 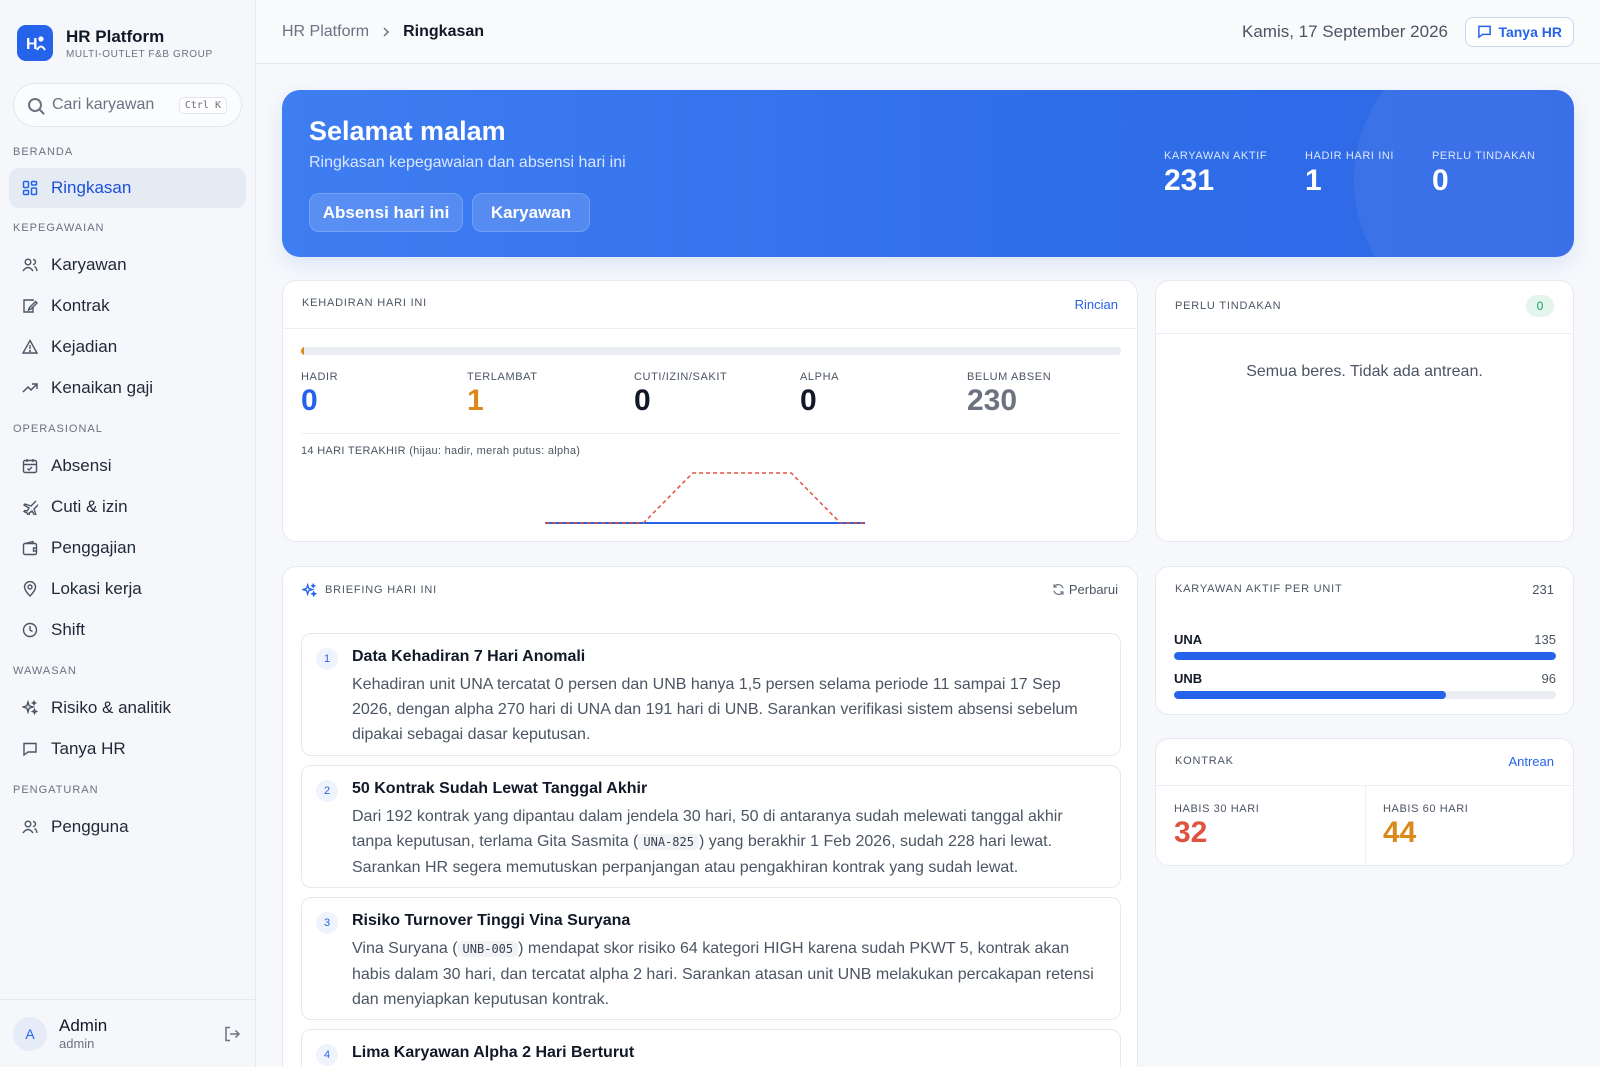 I want to click on unit-name: UNA, so click(x=1188, y=639).